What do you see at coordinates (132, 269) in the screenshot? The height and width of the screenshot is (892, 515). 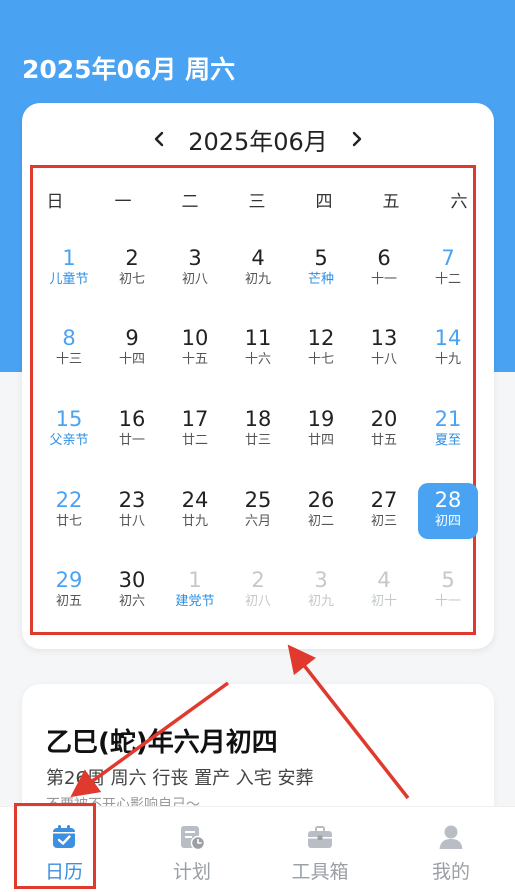 I see `calendar-day: 2 初七` at bounding box center [132, 269].